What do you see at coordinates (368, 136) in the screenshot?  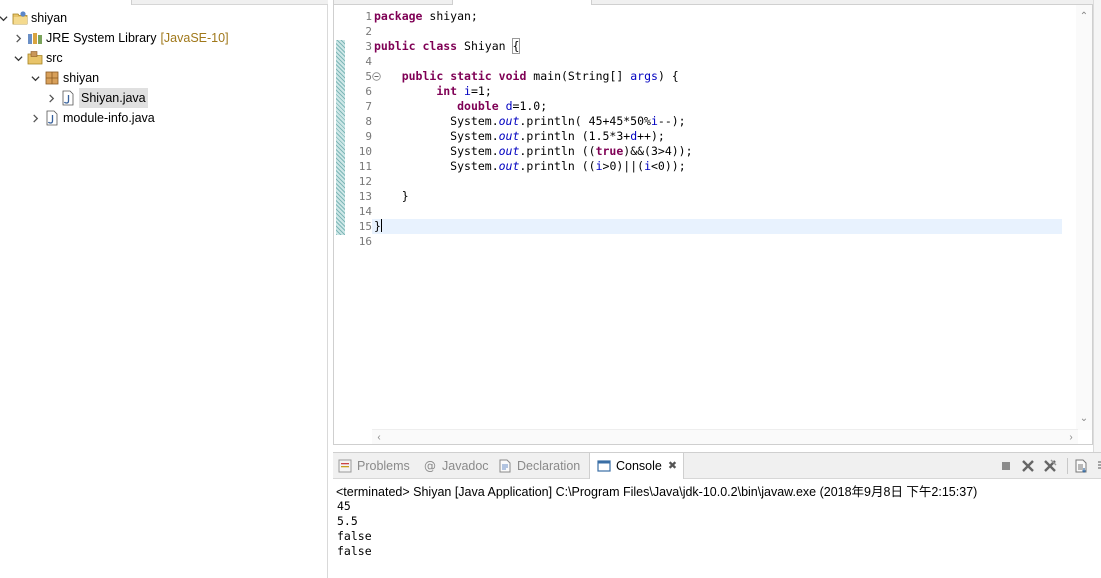 I see `line-number: 9` at bounding box center [368, 136].